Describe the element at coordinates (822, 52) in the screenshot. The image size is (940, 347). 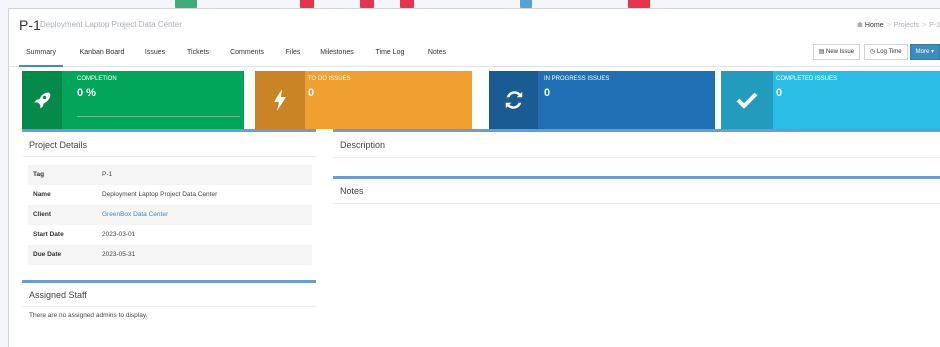
I see `list-icon: ▤` at that location.